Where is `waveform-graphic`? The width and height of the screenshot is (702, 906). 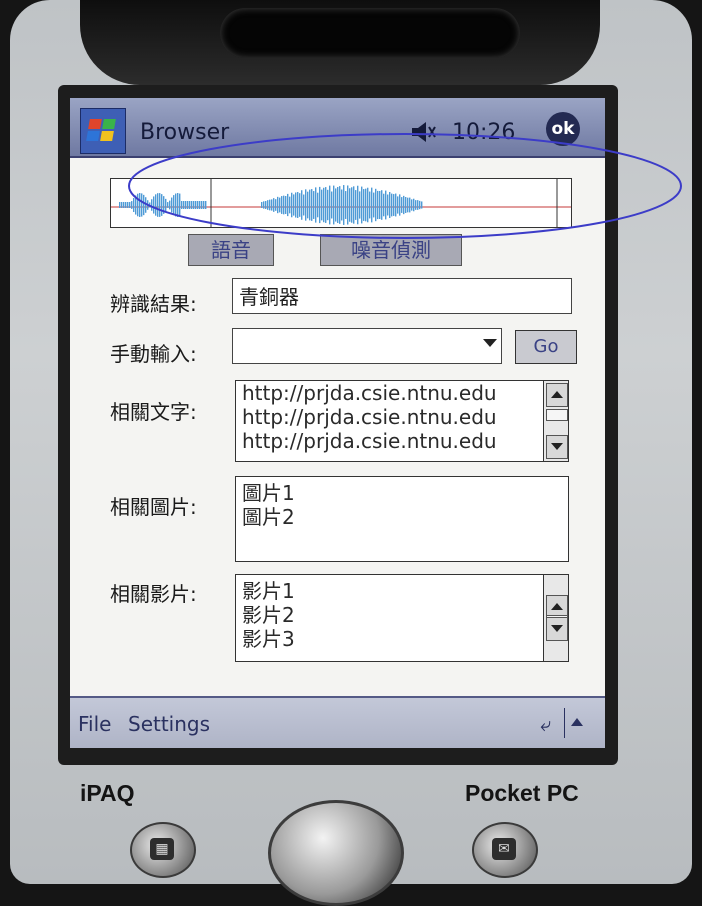
waveform-graphic is located at coordinates (341, 203).